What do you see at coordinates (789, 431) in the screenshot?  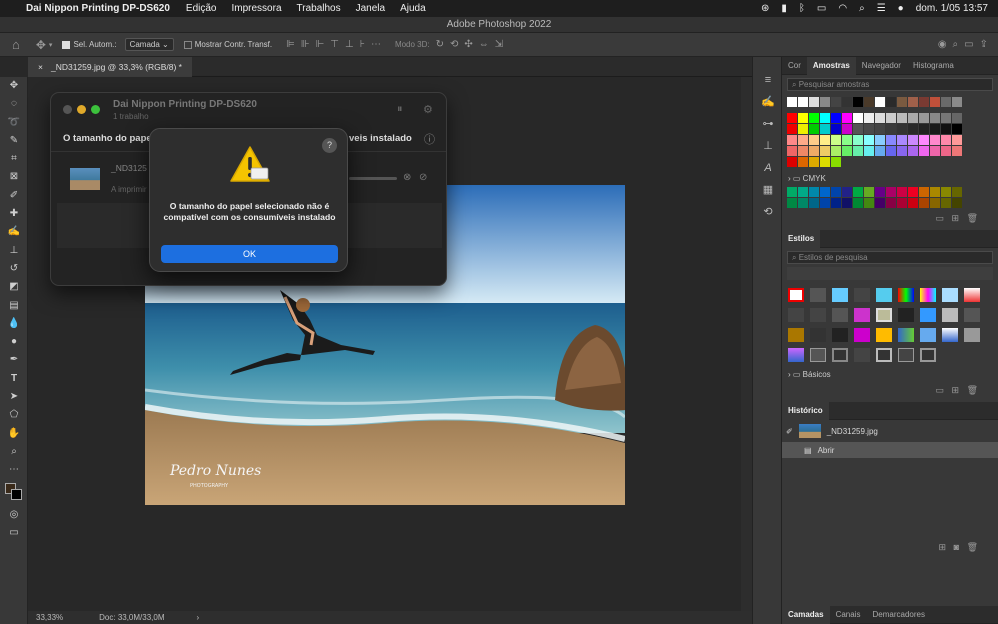 I see `history-brush-source-icon: ✐` at bounding box center [789, 431].